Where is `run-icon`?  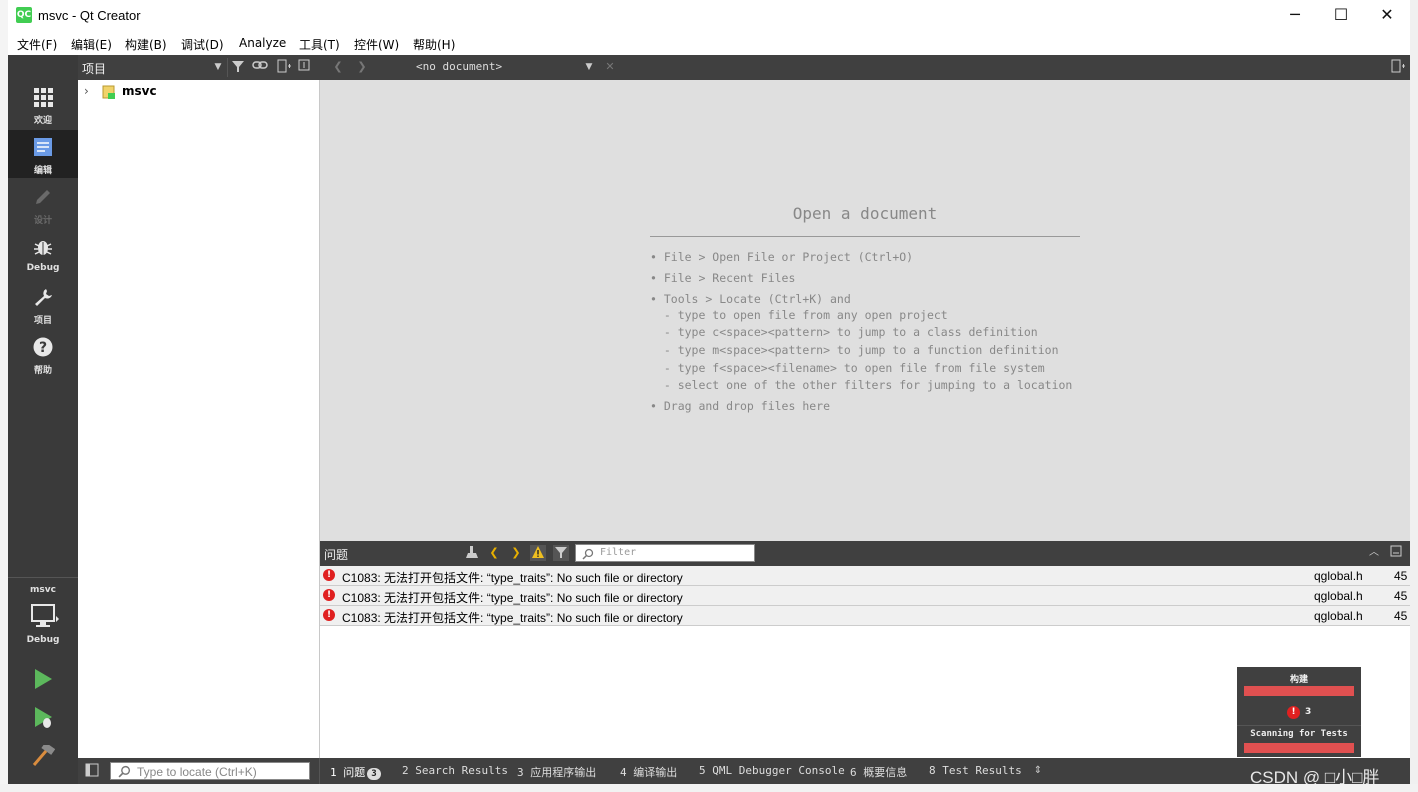 run-icon is located at coordinates (43, 679).